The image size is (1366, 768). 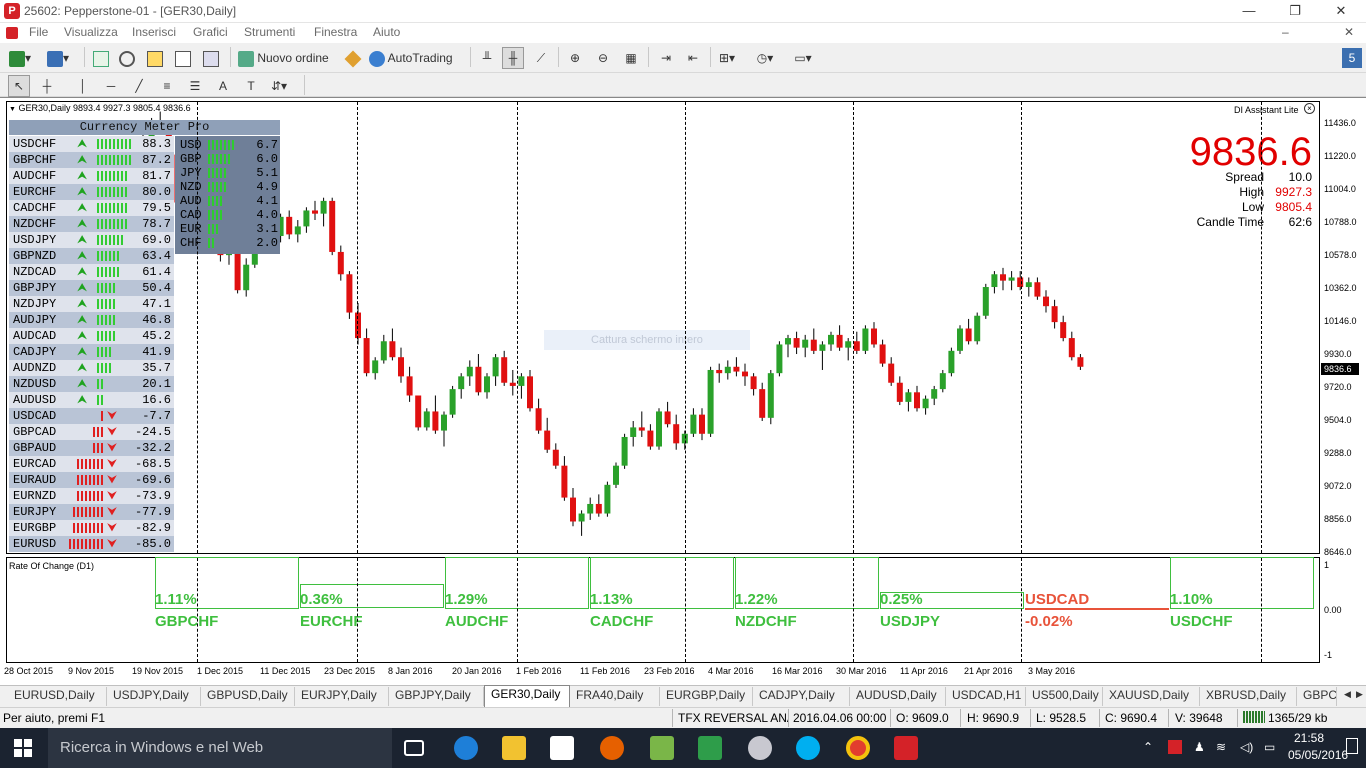 What do you see at coordinates (156, 224) in the screenshot?
I see `currency-value: 78.7` at bounding box center [156, 224].